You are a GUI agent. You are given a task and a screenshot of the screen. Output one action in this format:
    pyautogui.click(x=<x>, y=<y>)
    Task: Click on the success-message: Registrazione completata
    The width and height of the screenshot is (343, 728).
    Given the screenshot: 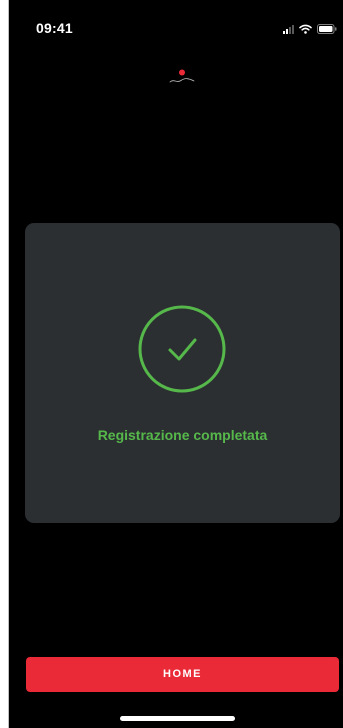 What is the action you would take?
    pyautogui.click(x=182, y=435)
    